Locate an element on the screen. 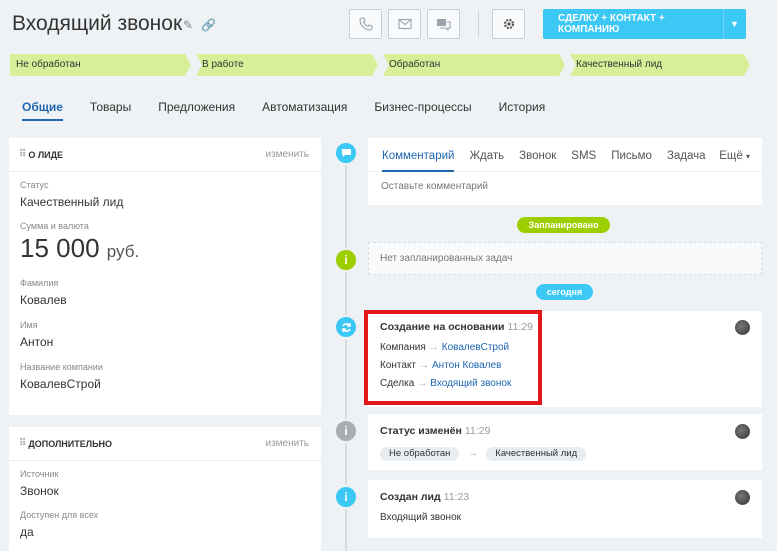 Image resolution: width=777 pixels, height=551 pixels. lead-created-text: Входящий звонок is located at coordinates (421, 517).